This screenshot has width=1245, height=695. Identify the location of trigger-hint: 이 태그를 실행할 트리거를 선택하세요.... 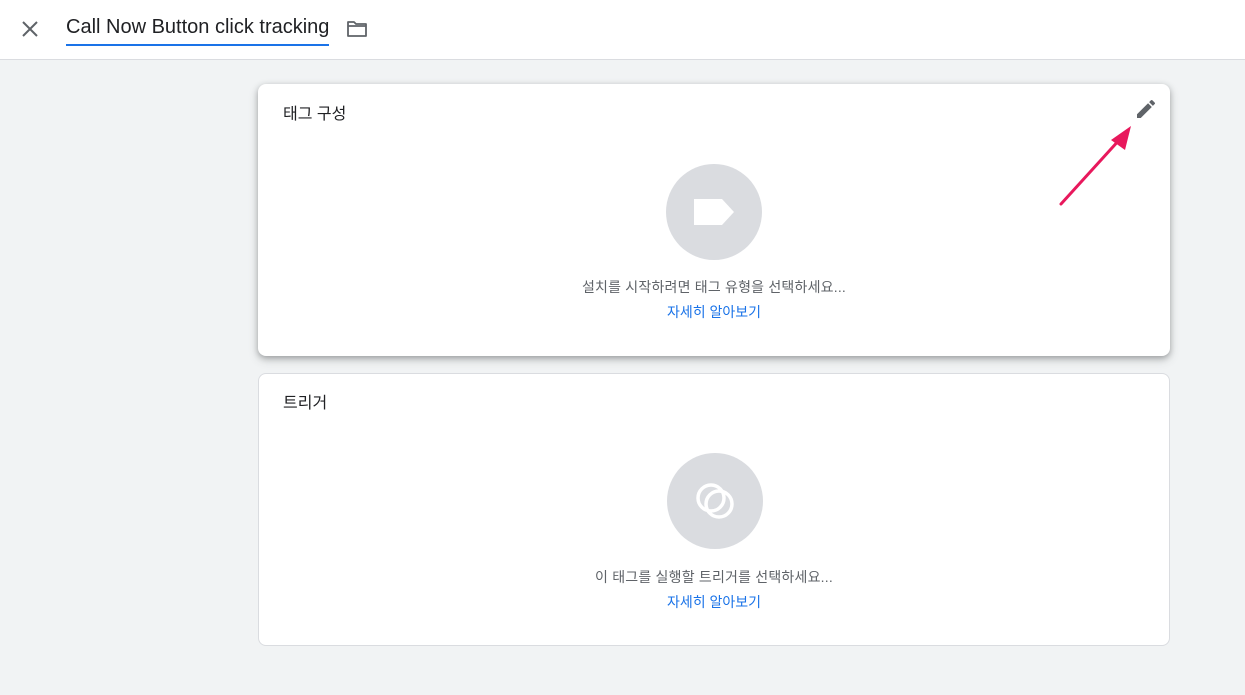
(714, 577).